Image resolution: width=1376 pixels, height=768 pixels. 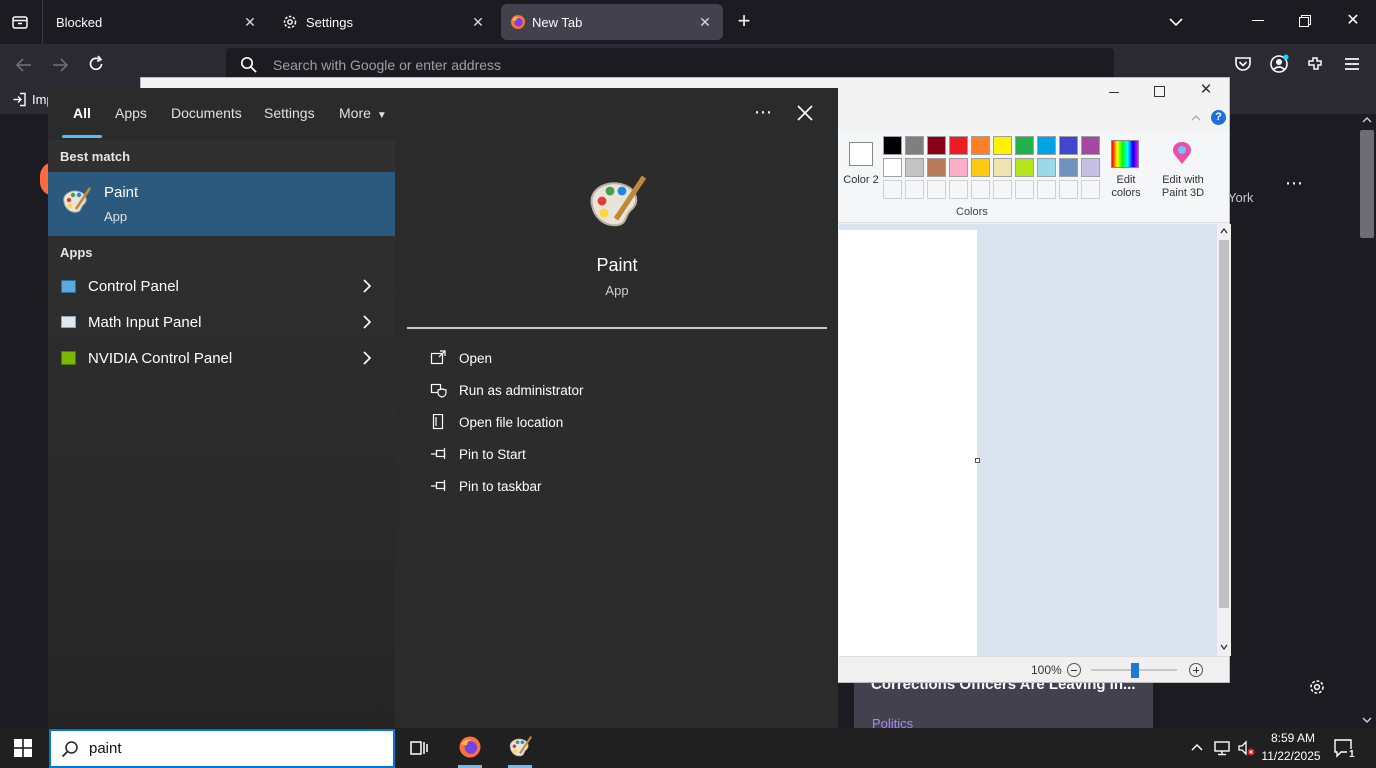 I want to click on forward-icon, so click(x=60, y=65).